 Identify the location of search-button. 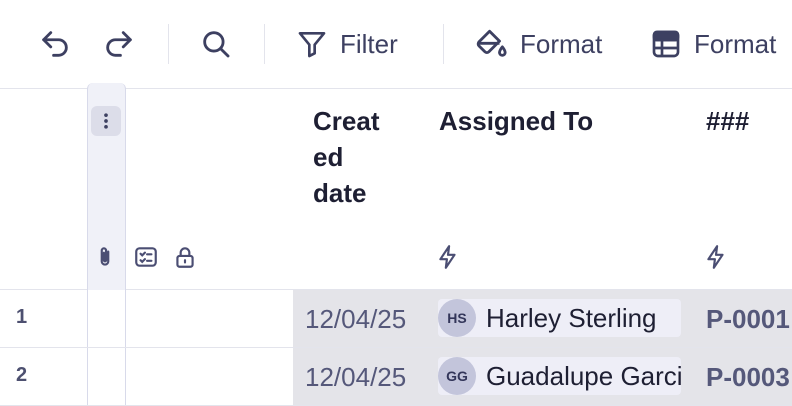
(216, 44).